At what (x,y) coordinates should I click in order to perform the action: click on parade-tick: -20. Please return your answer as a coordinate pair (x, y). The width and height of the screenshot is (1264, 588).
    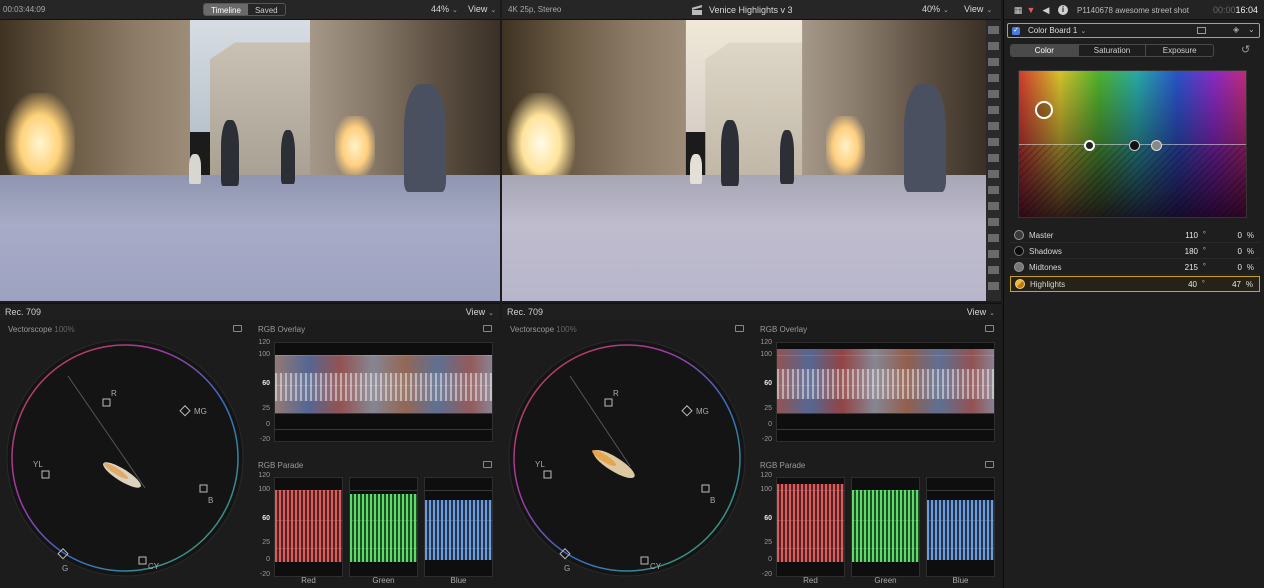
    Looking at the image, I should click on (264, 574).